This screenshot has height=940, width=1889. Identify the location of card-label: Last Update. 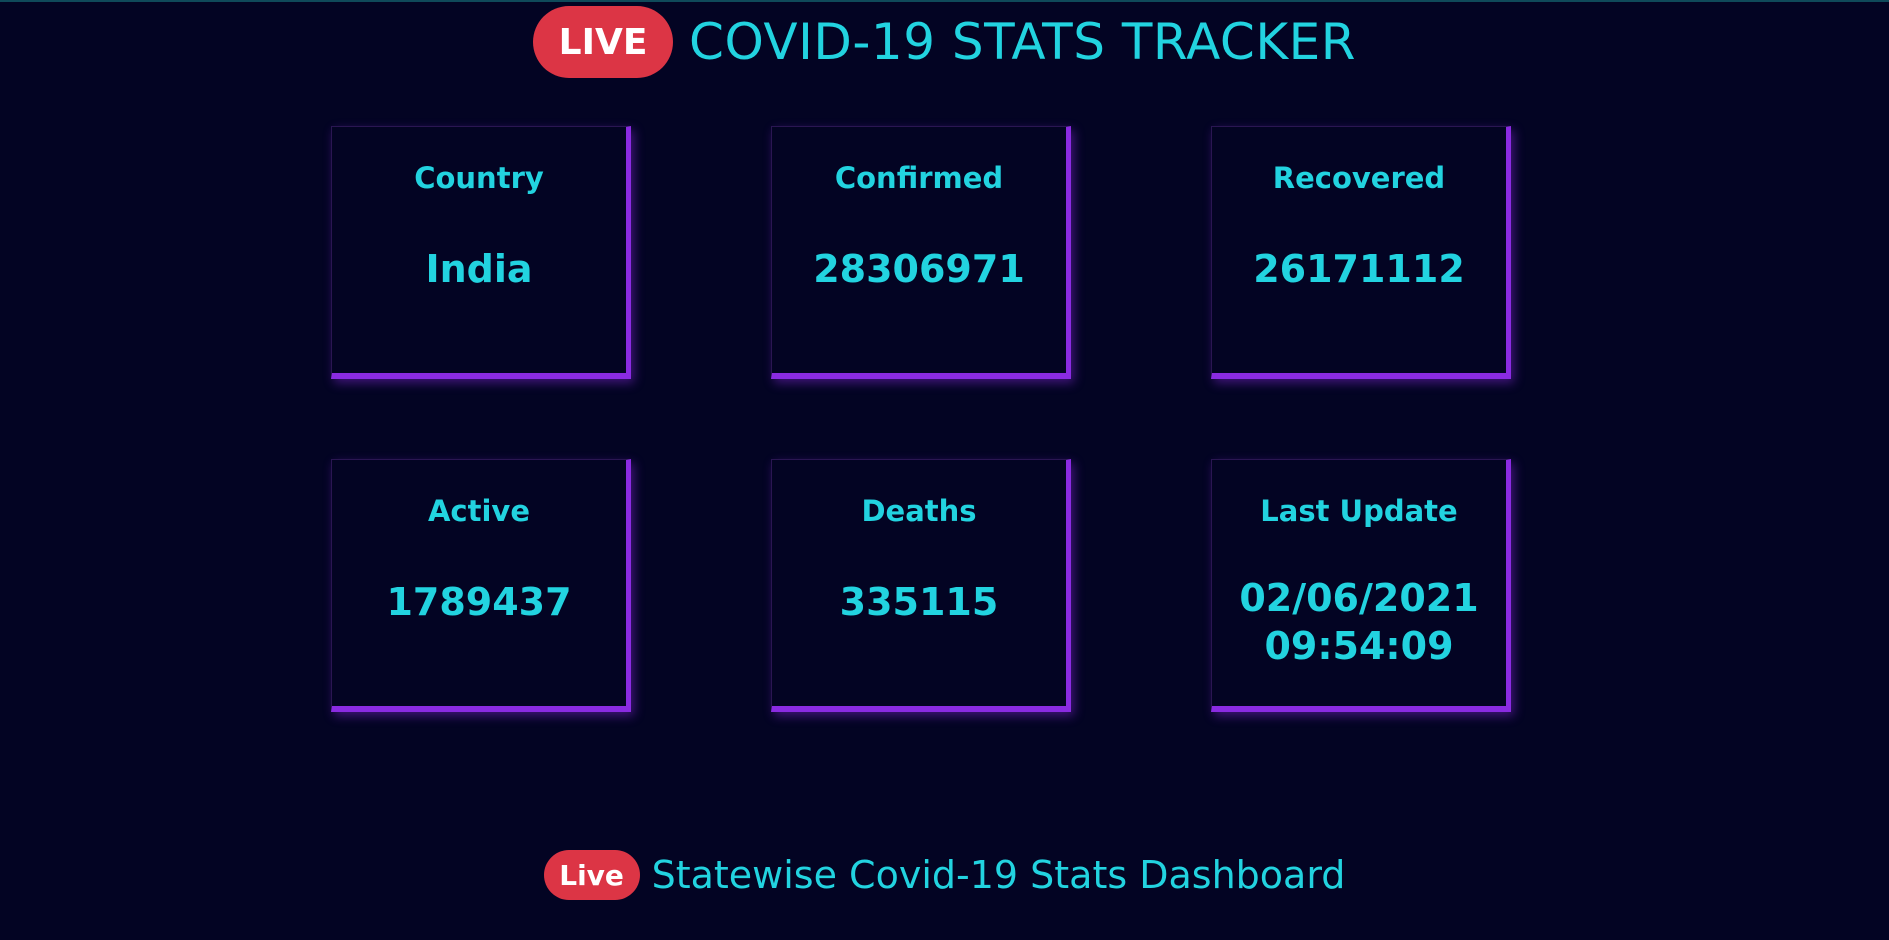
(1359, 511).